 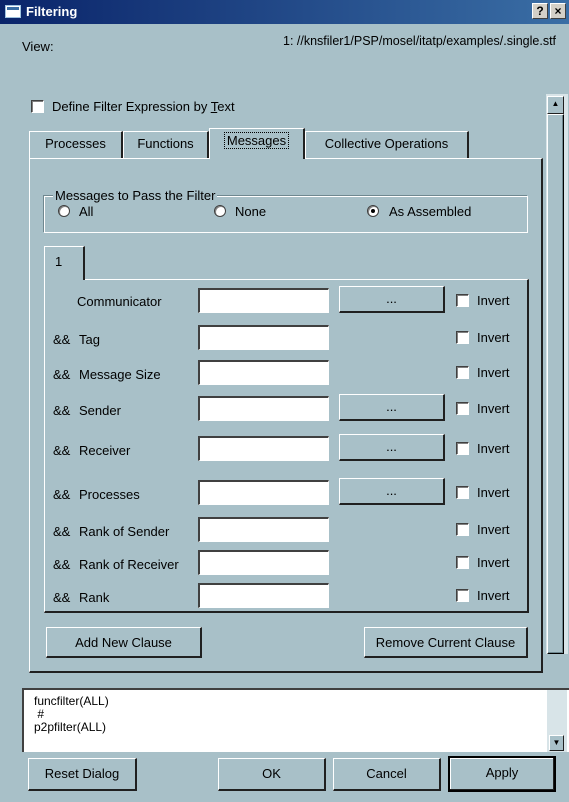 I want to click on close-button: ×, so click(x=558, y=11).